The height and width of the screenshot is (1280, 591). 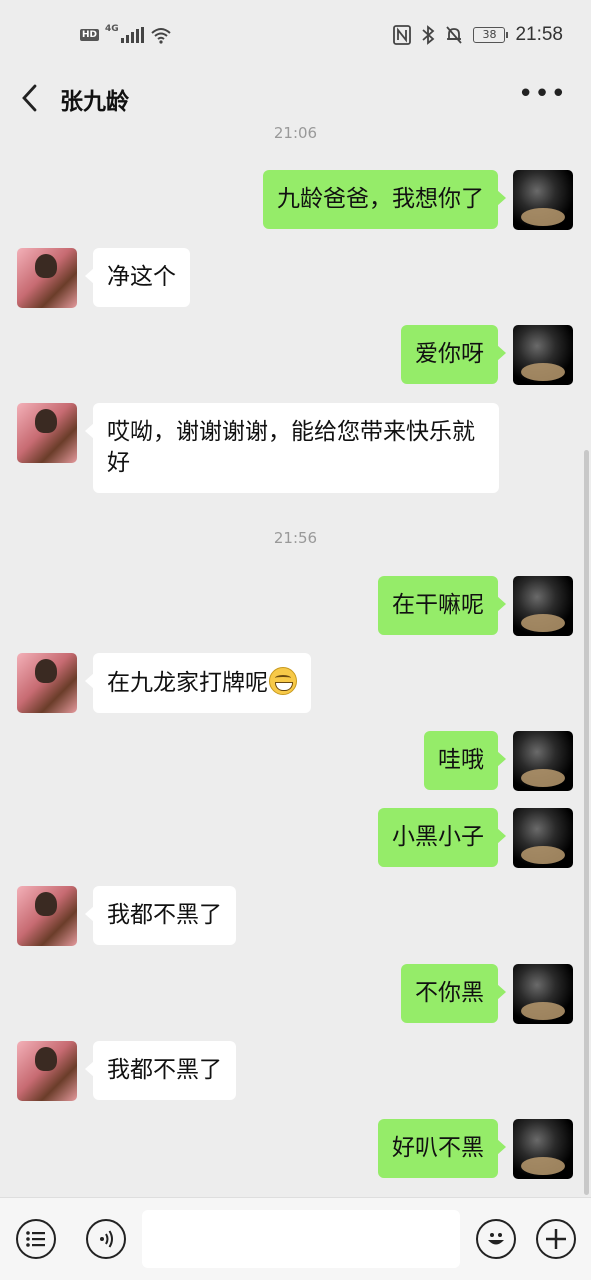 I want to click on message-text: 在九龙家打牌呢, so click(x=187, y=683).